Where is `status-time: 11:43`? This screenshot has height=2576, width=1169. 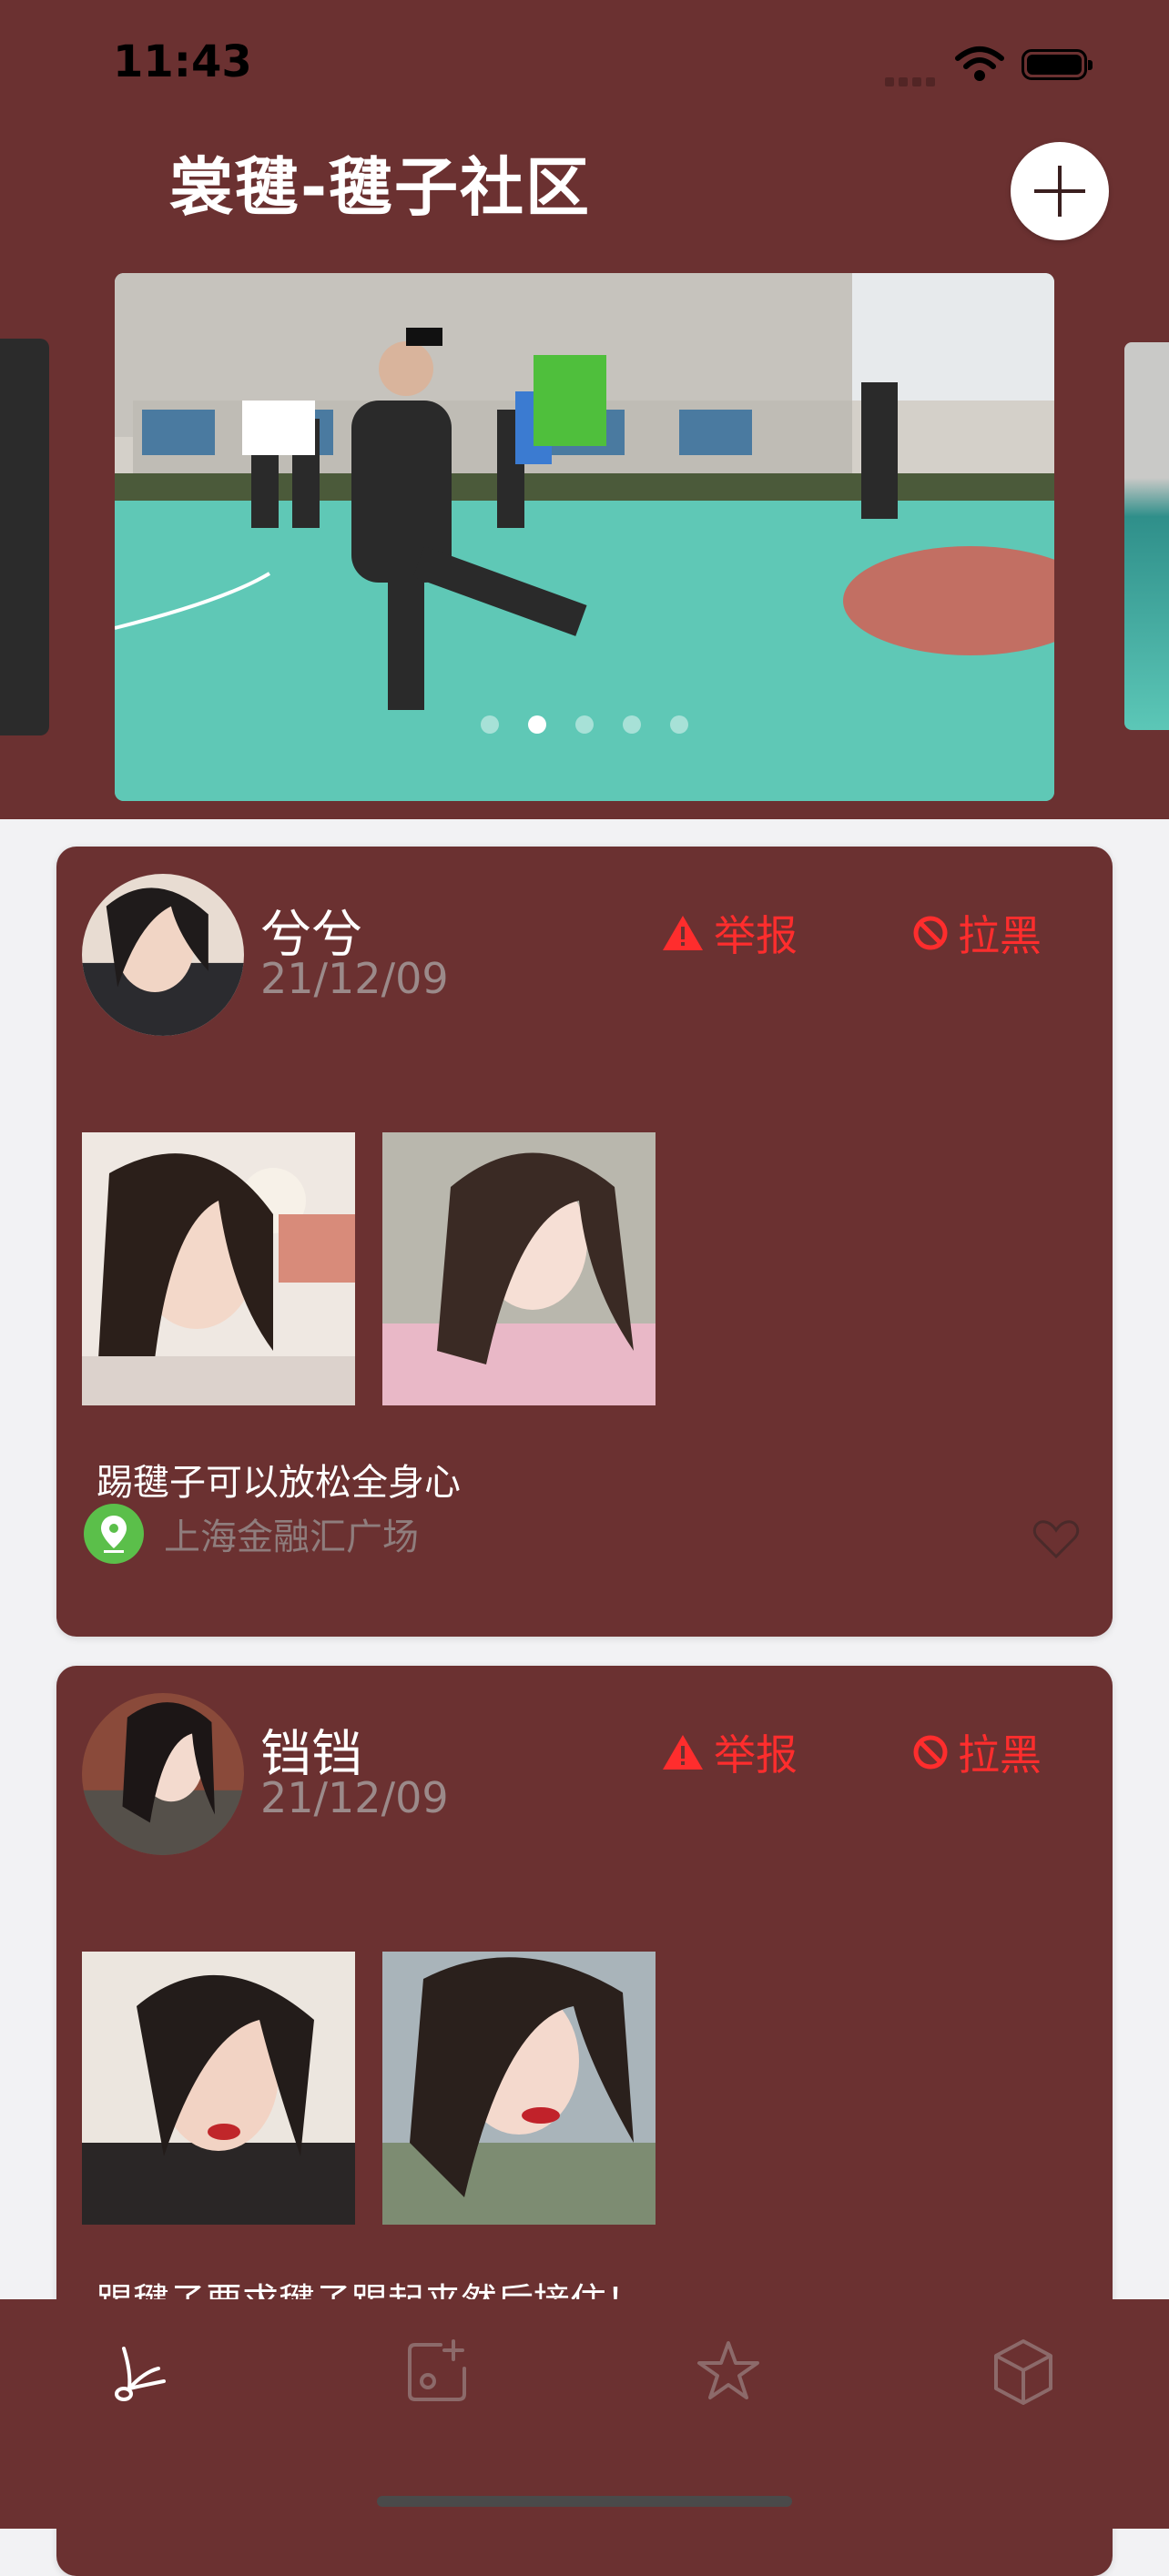 status-time: 11:43 is located at coordinates (182, 62).